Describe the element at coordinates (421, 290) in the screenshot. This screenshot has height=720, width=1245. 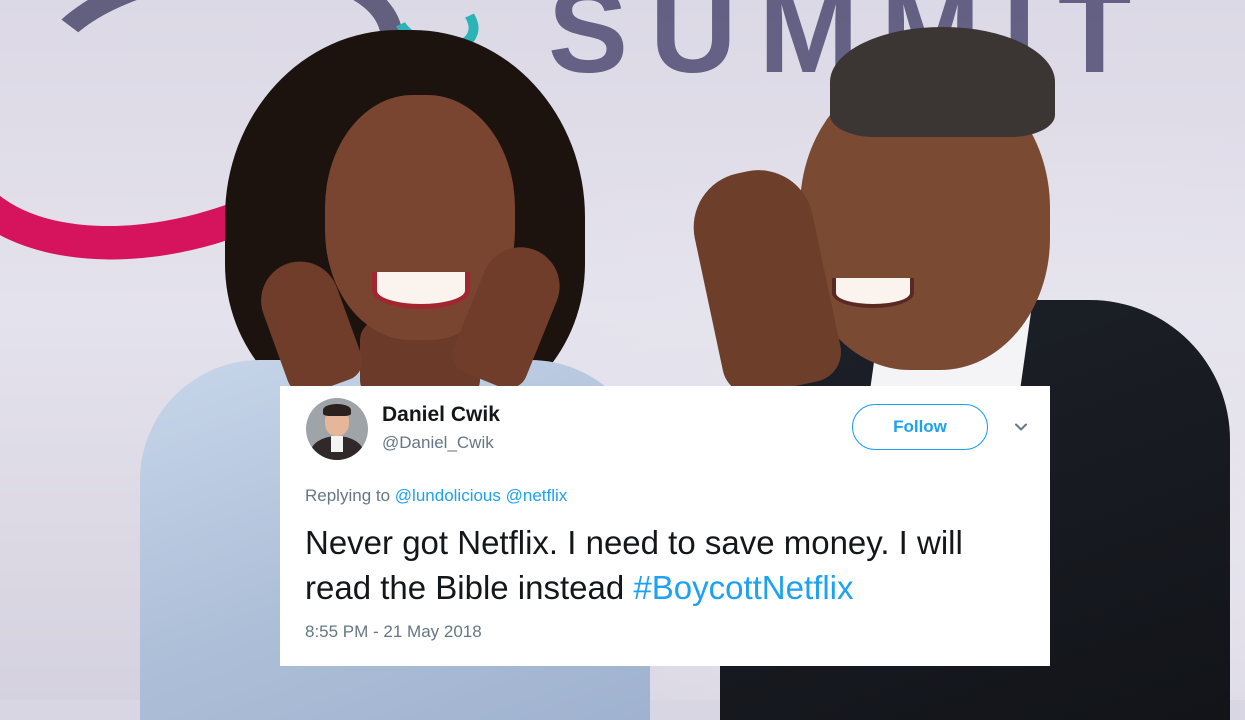
I see `woman-smile` at that location.